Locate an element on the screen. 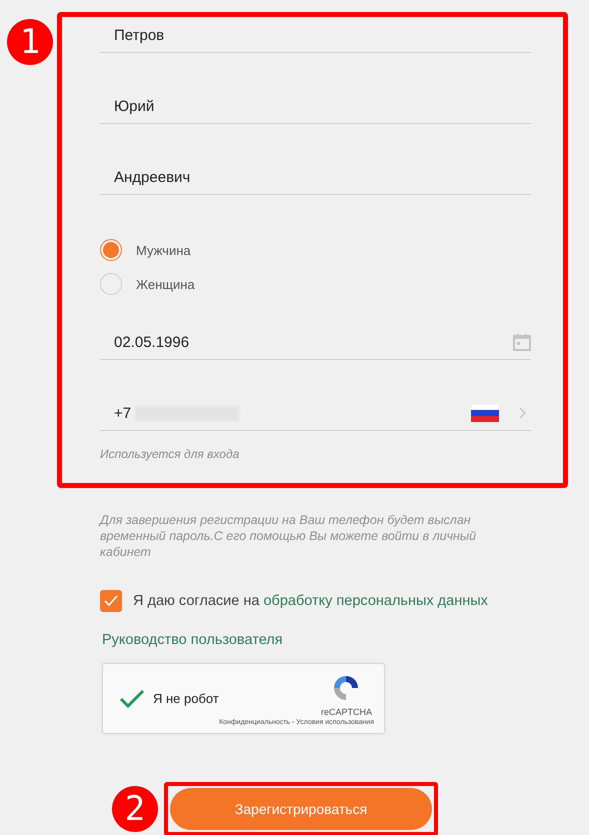  calendar-icon is located at coordinates (522, 342).